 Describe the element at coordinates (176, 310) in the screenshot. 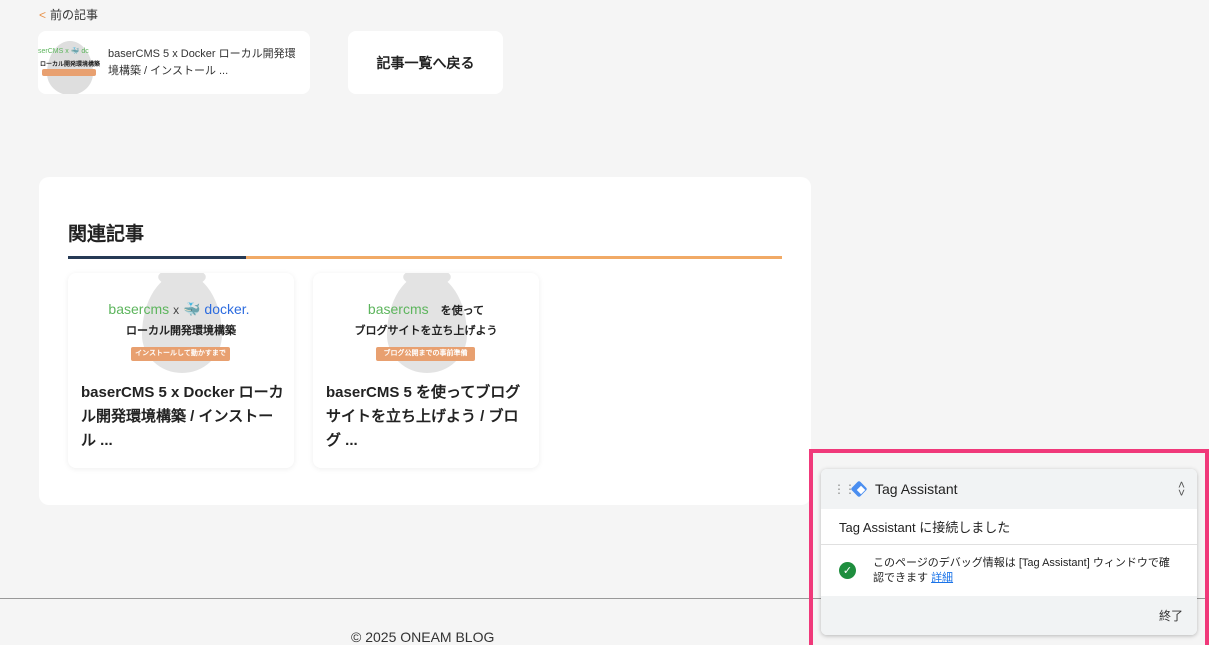

I see `logo-separator: x` at that location.